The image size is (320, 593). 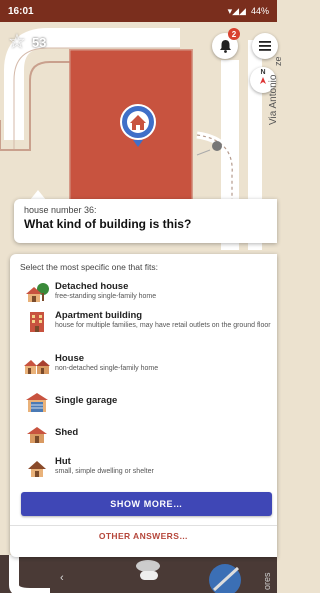 I want to click on option-house: House non-detached single-family home, so click(x=149, y=365).